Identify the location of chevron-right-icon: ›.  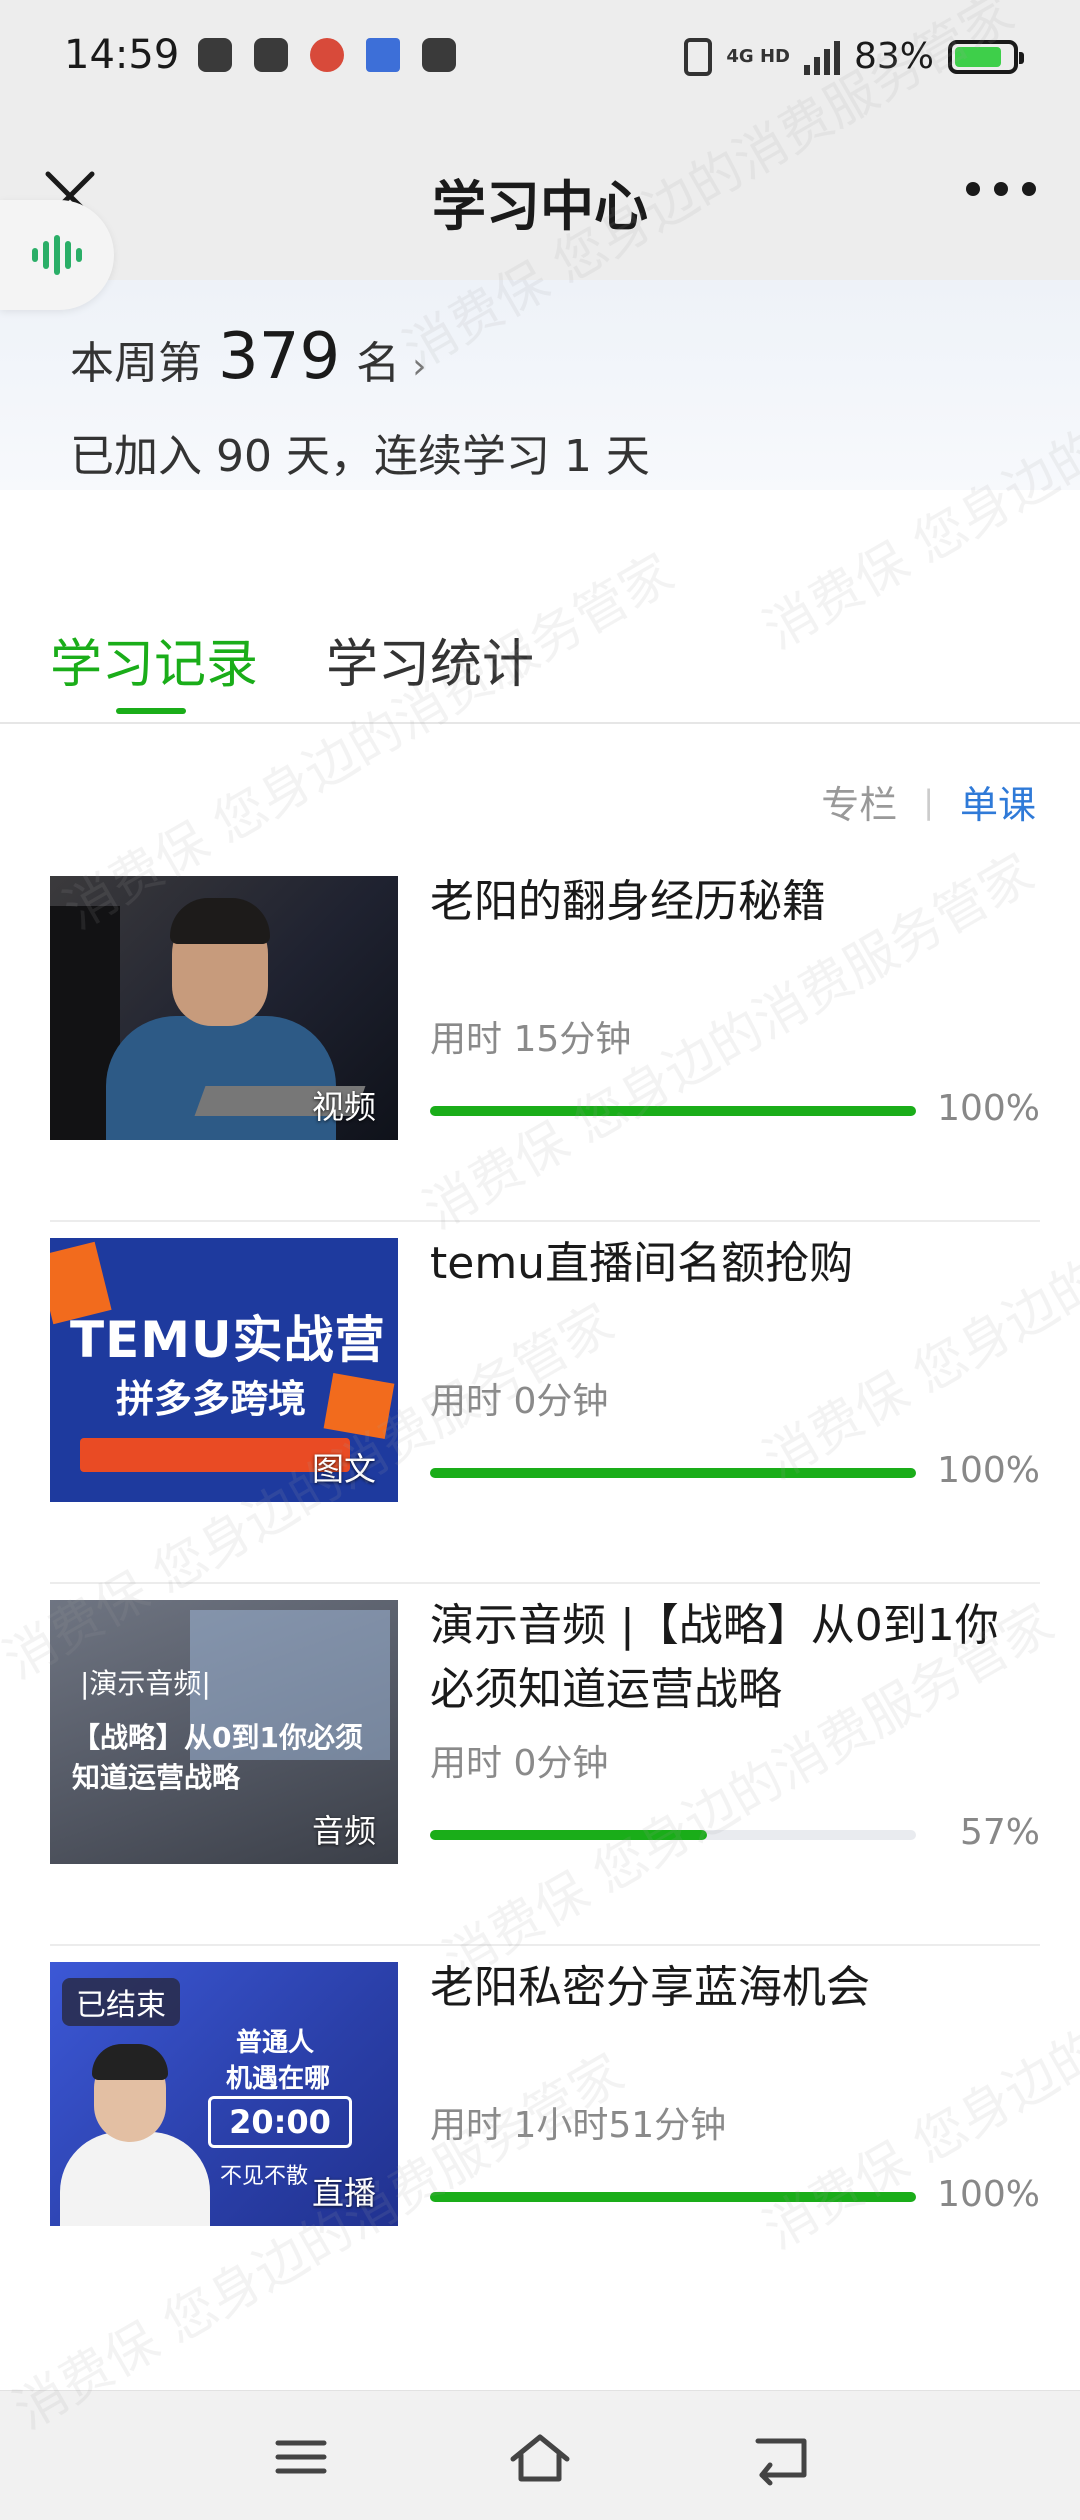
(419, 366).